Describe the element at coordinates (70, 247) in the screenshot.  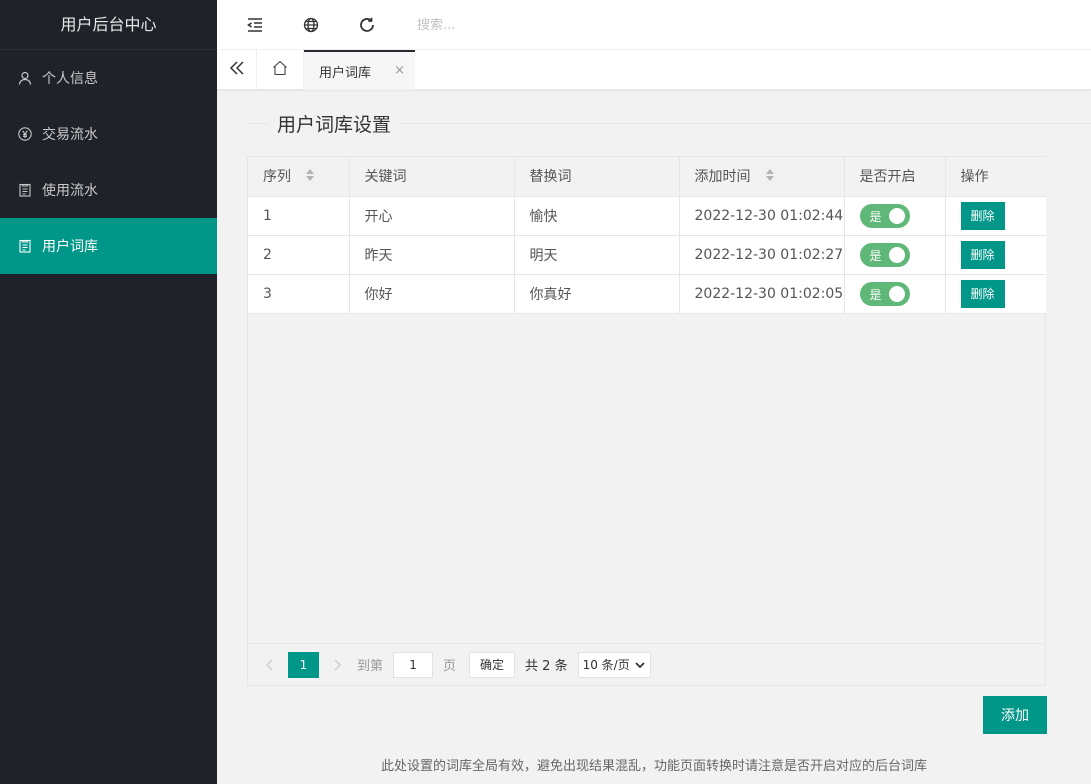
I see `sidebar-item-label: 用户词库` at that location.